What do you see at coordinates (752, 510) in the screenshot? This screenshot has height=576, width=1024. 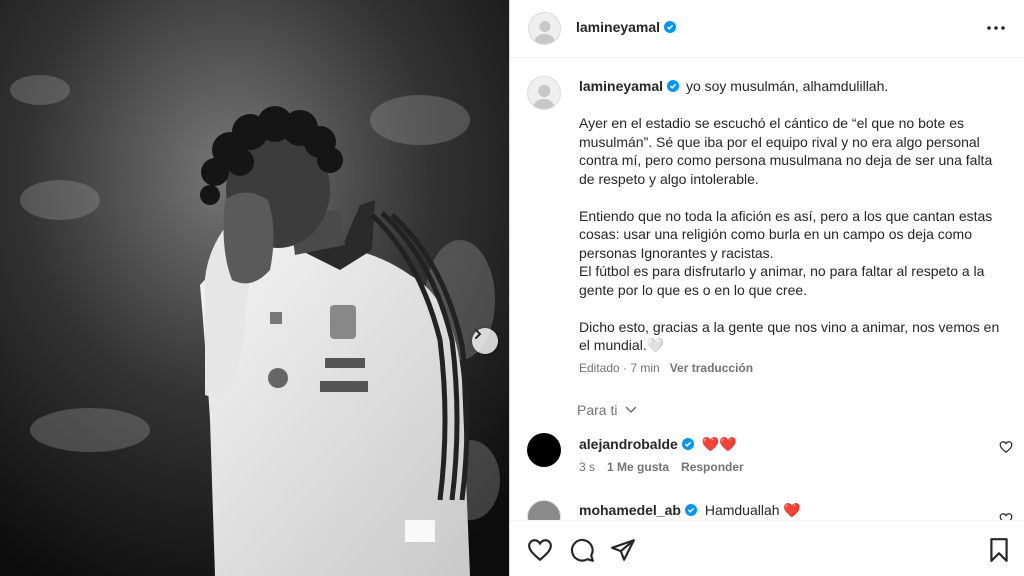 I see `comment-text: Hamduallah ❤️` at bounding box center [752, 510].